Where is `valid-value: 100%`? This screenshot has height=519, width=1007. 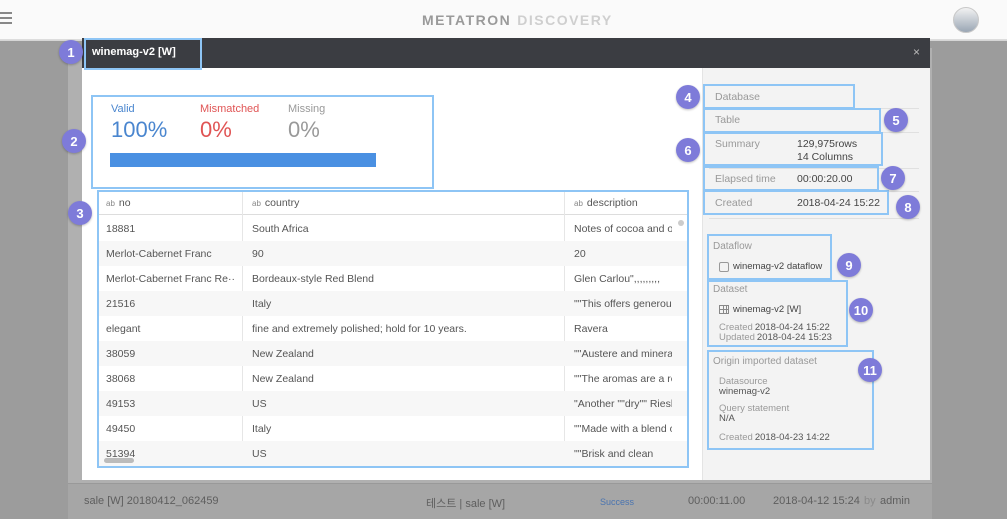 valid-value: 100% is located at coordinates (139, 129).